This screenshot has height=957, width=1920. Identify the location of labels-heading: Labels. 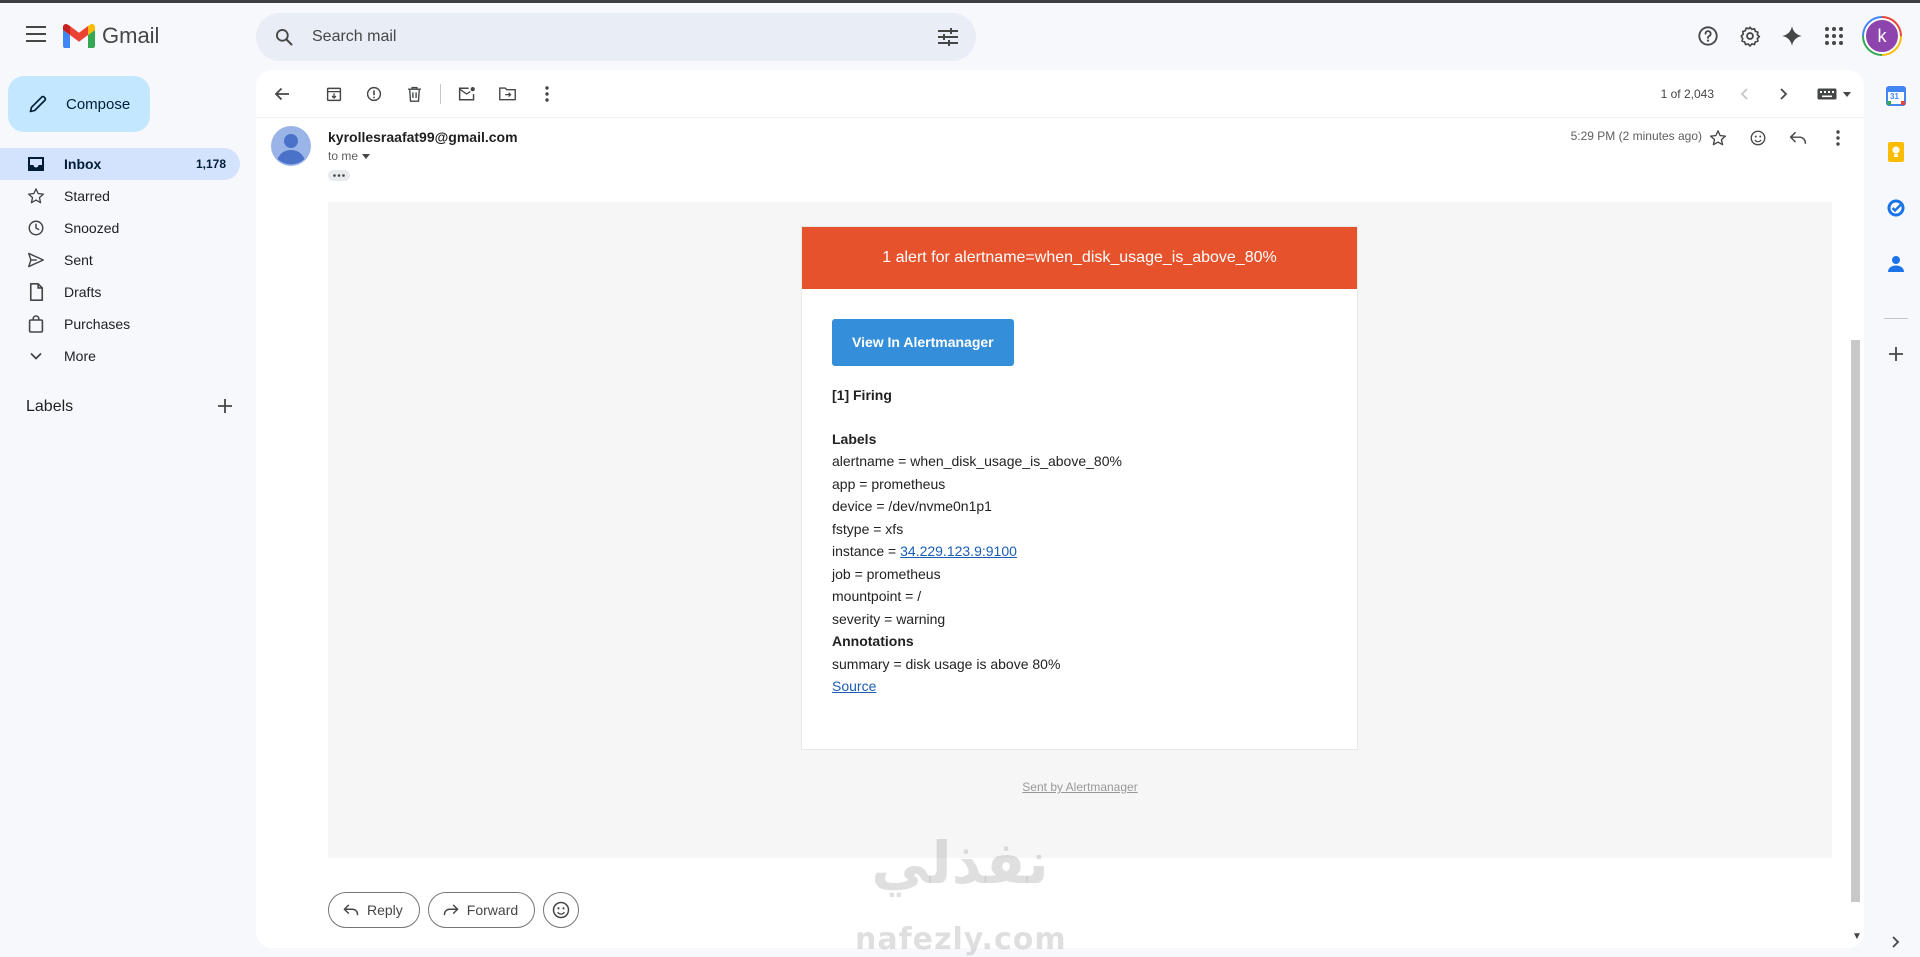
(854, 438).